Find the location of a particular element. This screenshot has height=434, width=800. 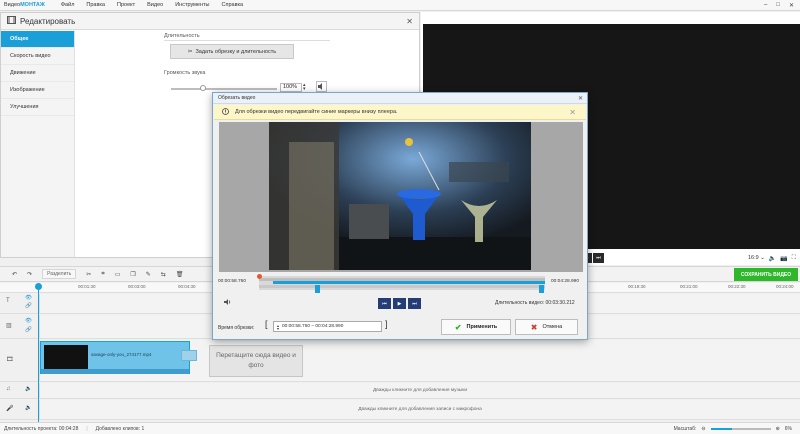

menu-edit: Правка is located at coordinates (95, 5).